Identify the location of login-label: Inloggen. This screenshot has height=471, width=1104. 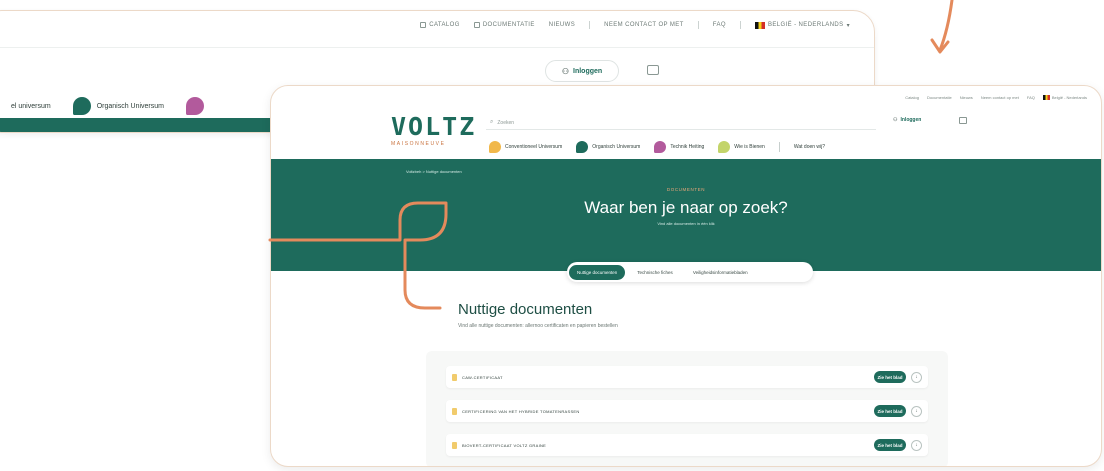
(911, 120).